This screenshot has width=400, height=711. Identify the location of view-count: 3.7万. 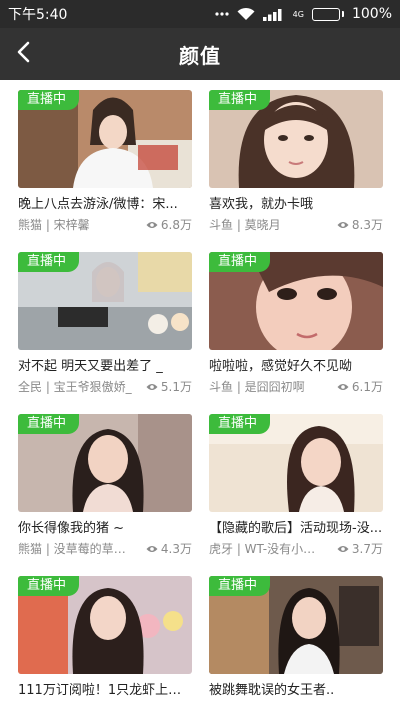
(360, 548).